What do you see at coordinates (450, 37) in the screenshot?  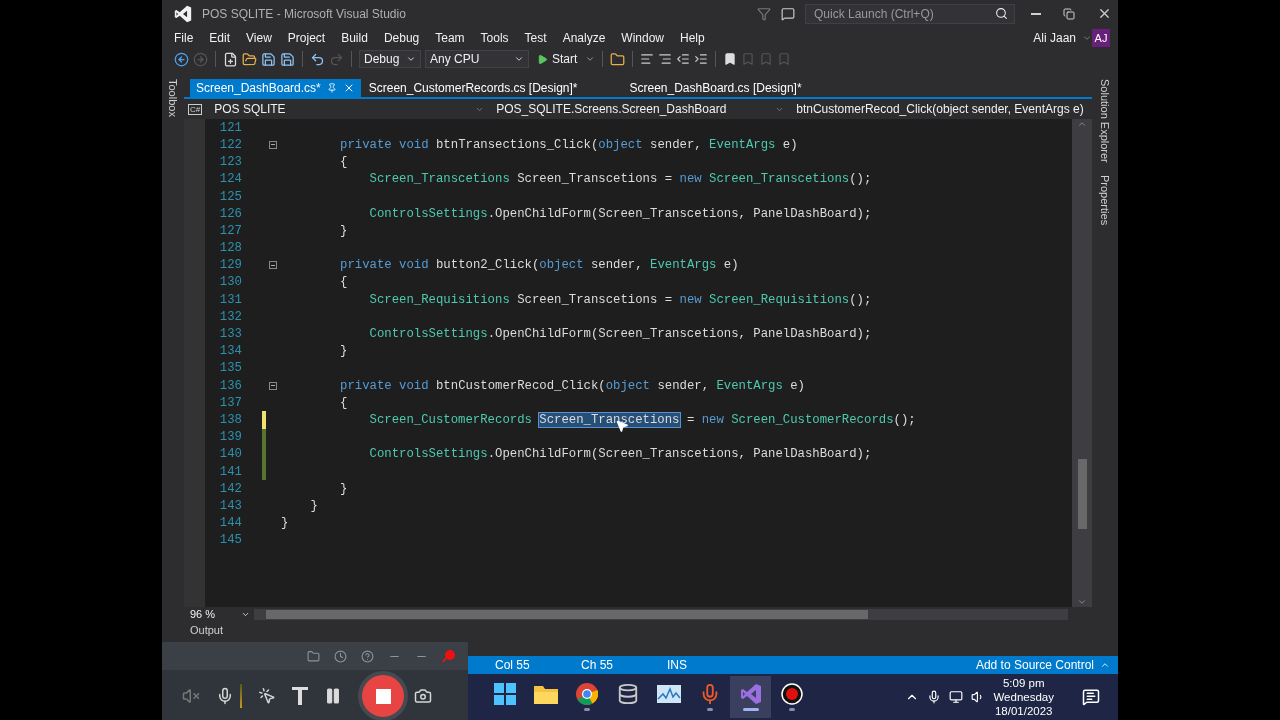 I see `menu-item: Team` at bounding box center [450, 37].